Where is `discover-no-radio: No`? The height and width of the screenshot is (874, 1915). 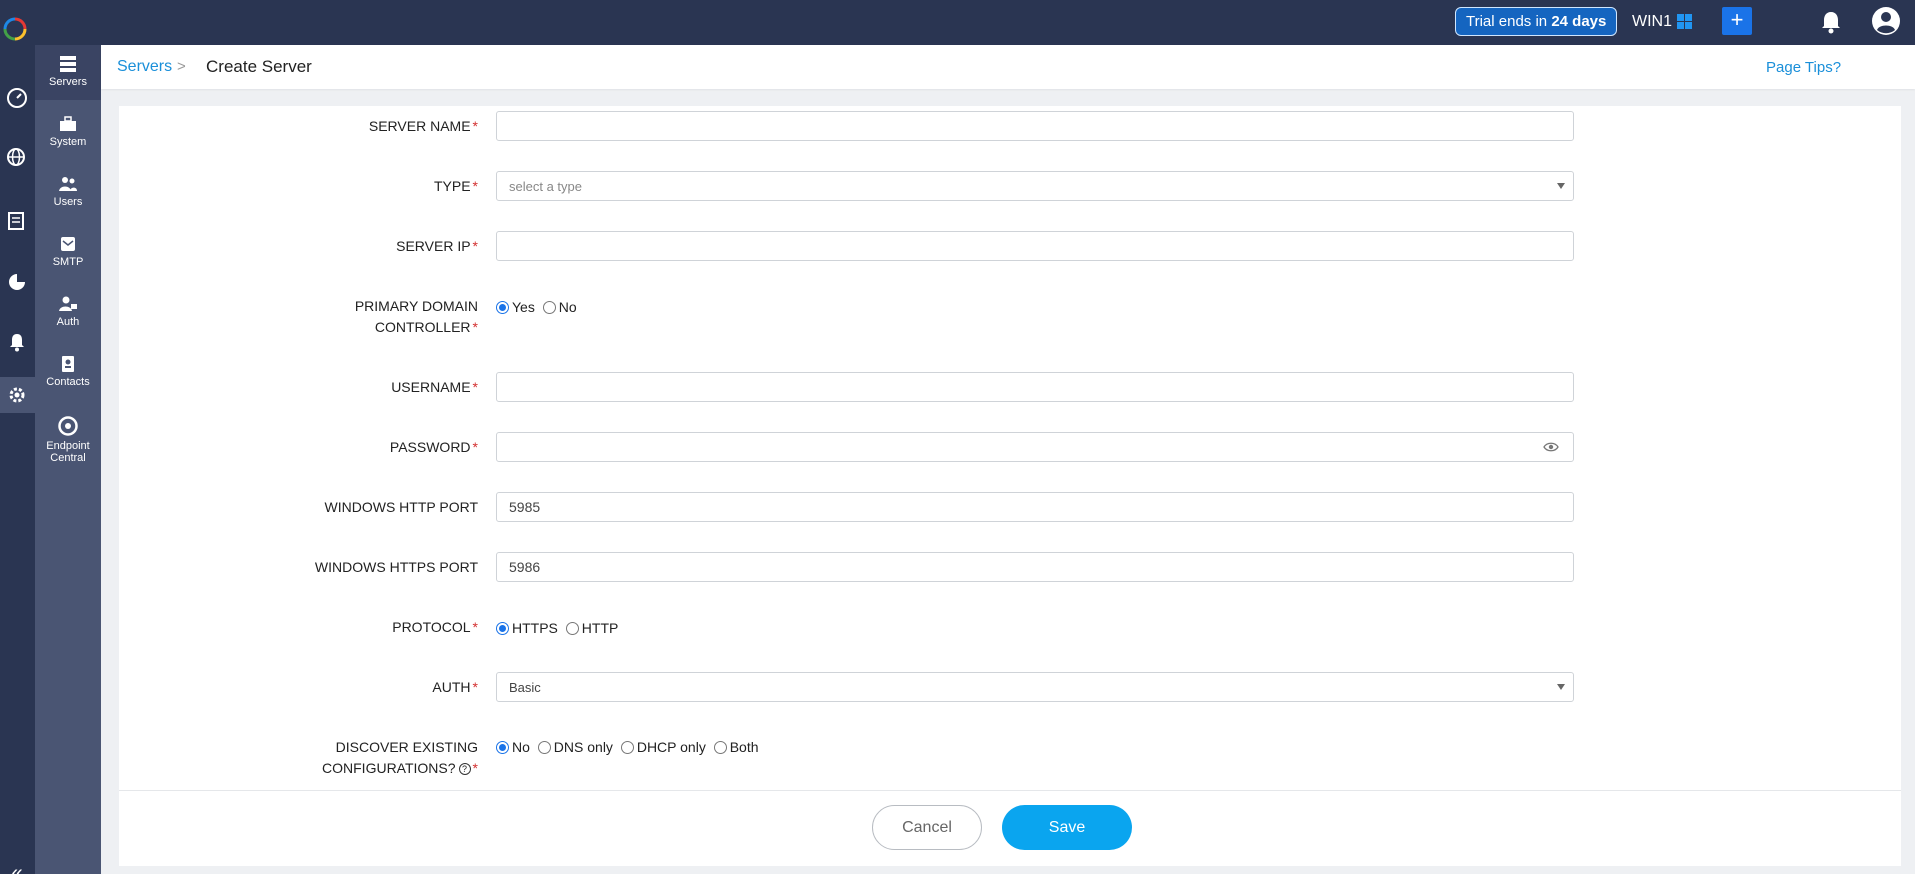 discover-no-radio: No is located at coordinates (513, 747).